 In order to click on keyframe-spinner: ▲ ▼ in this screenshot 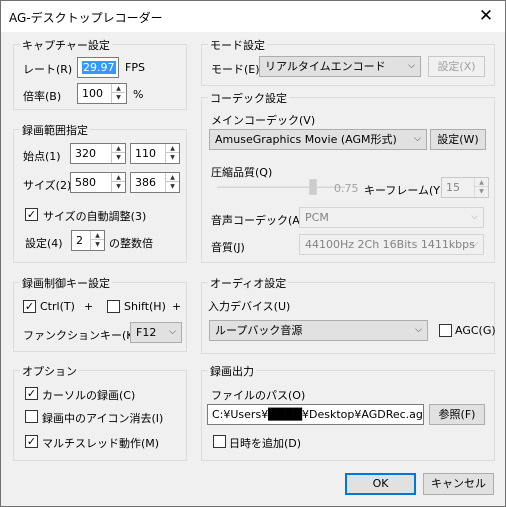, I will do `click(481, 187)`.